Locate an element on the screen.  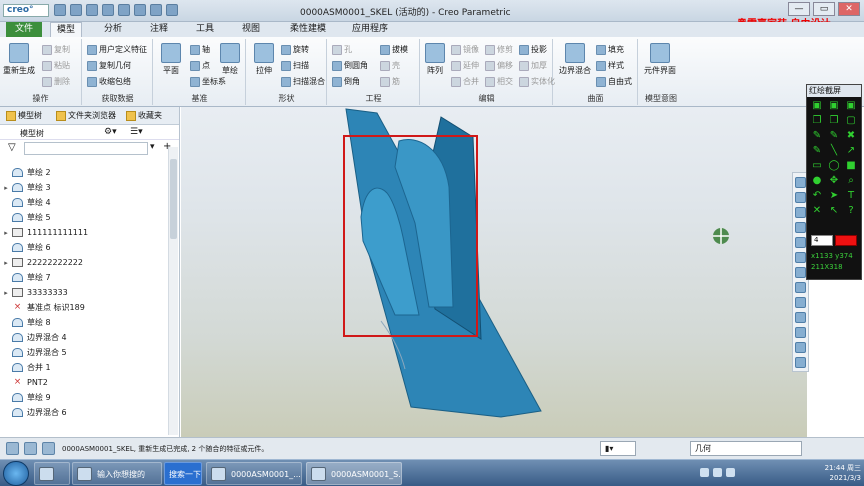
filled-rectangle-icon: ■ is located at coordinates (851, 166).